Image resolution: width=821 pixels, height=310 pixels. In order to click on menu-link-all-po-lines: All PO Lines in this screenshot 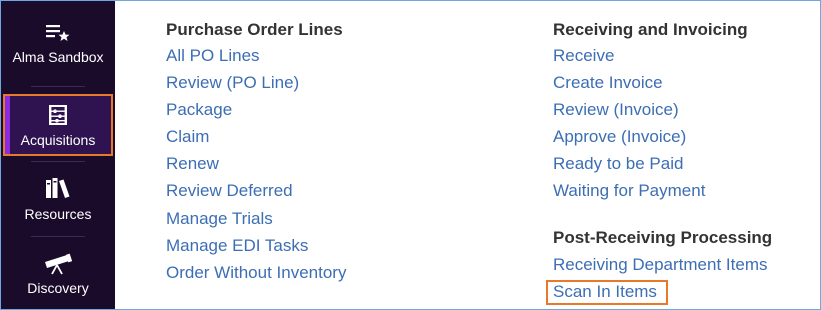, I will do `click(213, 56)`.